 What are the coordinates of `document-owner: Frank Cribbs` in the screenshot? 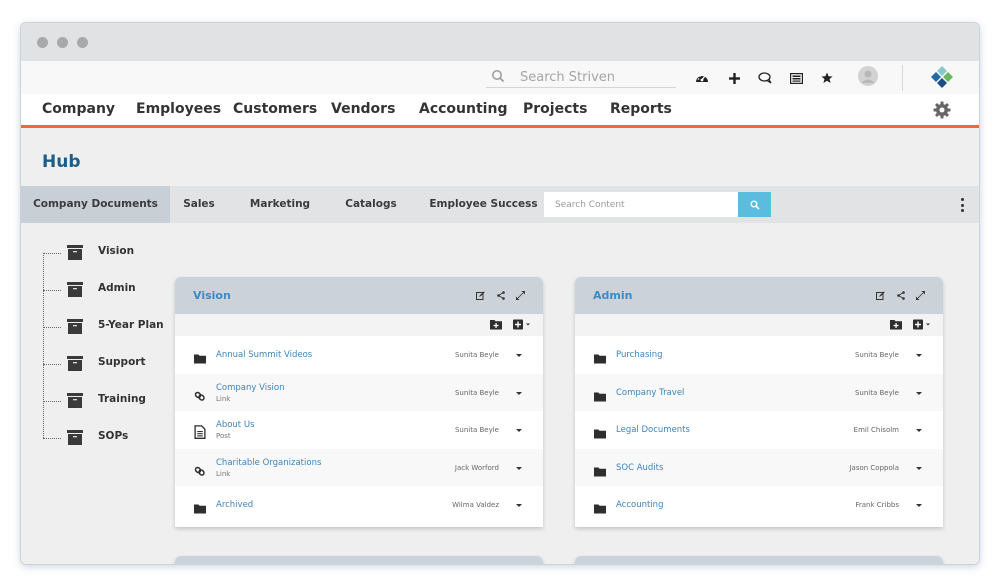 It's located at (877, 505).